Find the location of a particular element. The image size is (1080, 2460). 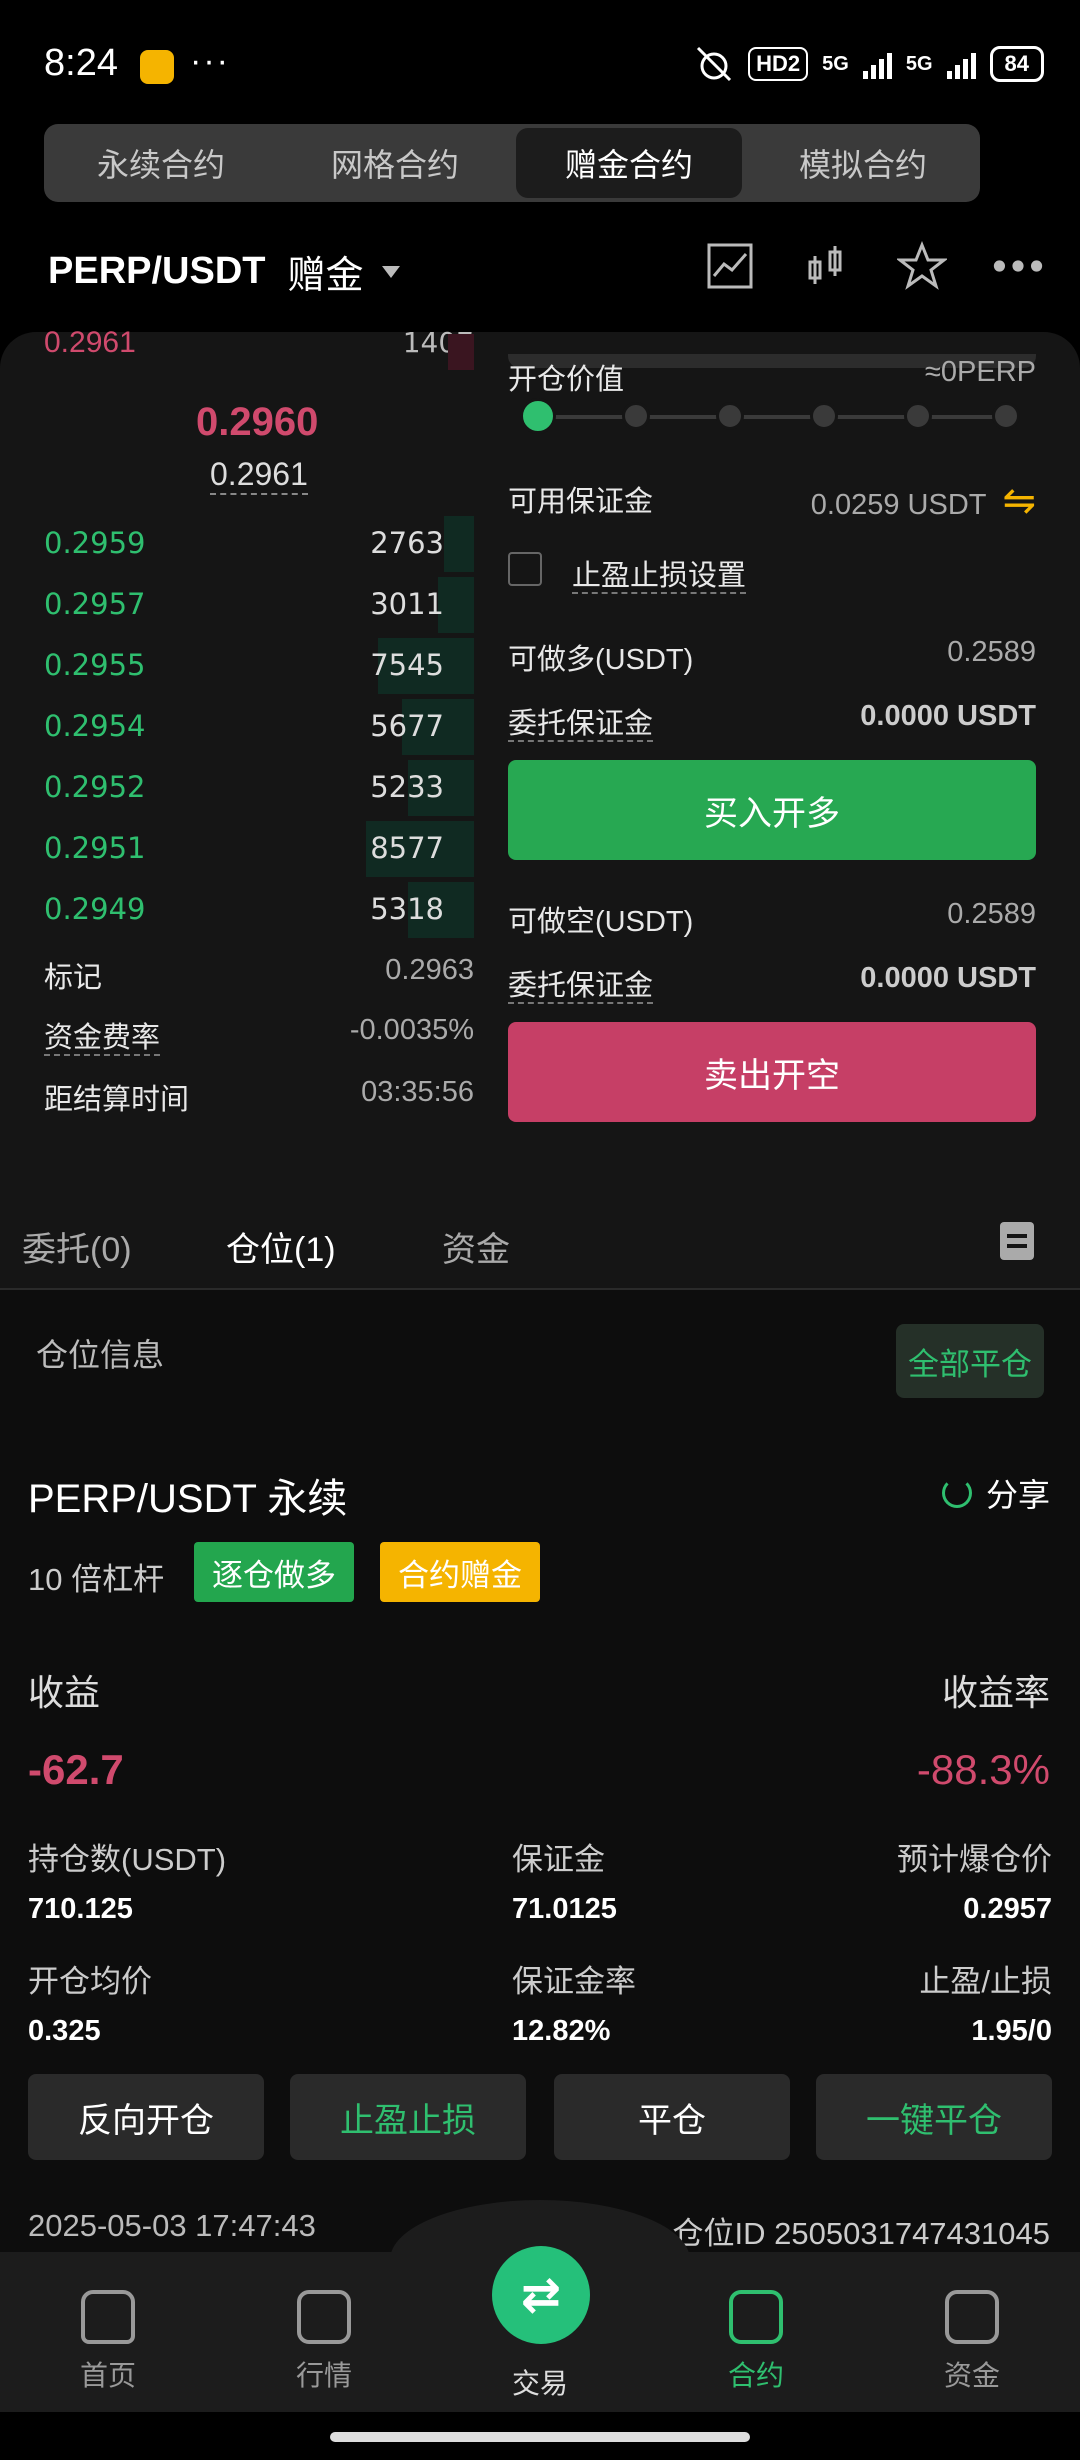

percent-slider is located at coordinates (770, 416).